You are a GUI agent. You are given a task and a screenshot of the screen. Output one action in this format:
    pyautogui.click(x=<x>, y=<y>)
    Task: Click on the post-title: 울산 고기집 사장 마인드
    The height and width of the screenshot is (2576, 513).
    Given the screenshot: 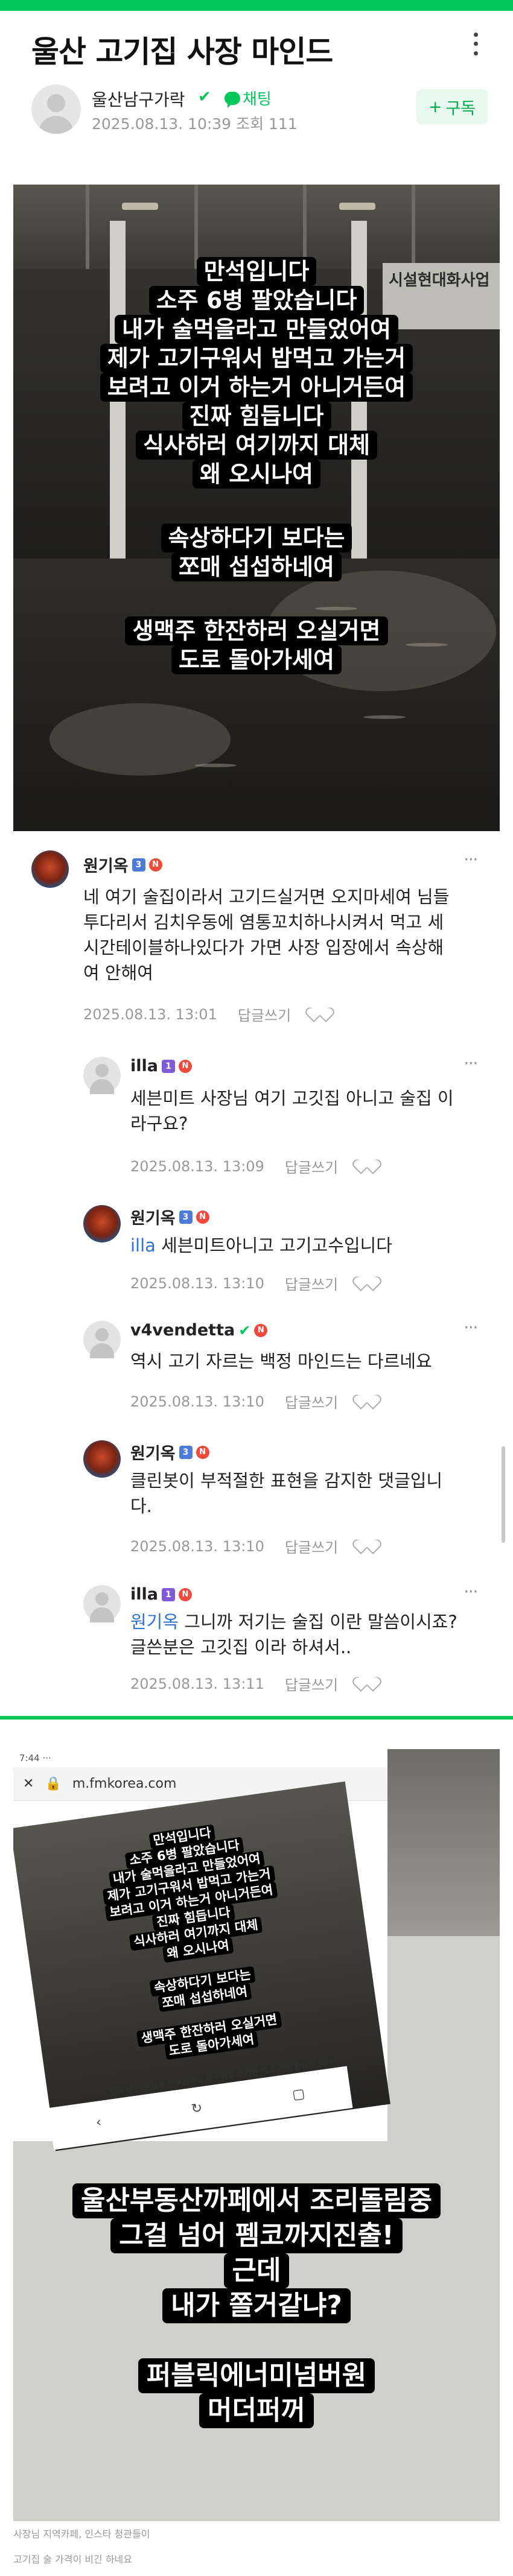 What is the action you would take?
    pyautogui.click(x=182, y=51)
    